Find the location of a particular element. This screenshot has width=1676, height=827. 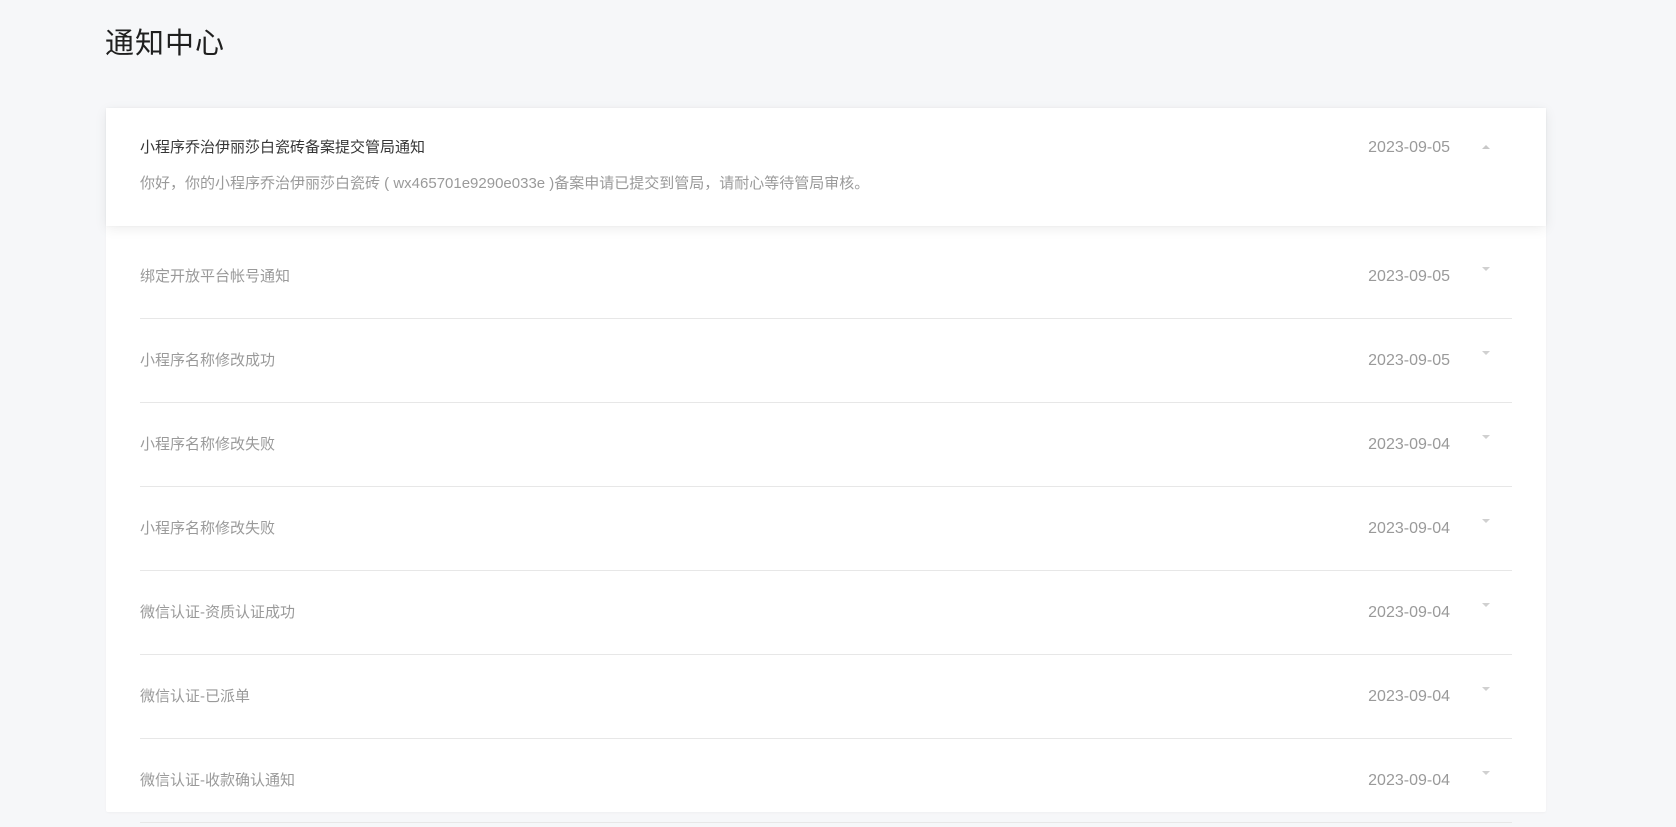

notification-item: 微信认证-收款确认通知 2023-09-04 is located at coordinates (826, 781).